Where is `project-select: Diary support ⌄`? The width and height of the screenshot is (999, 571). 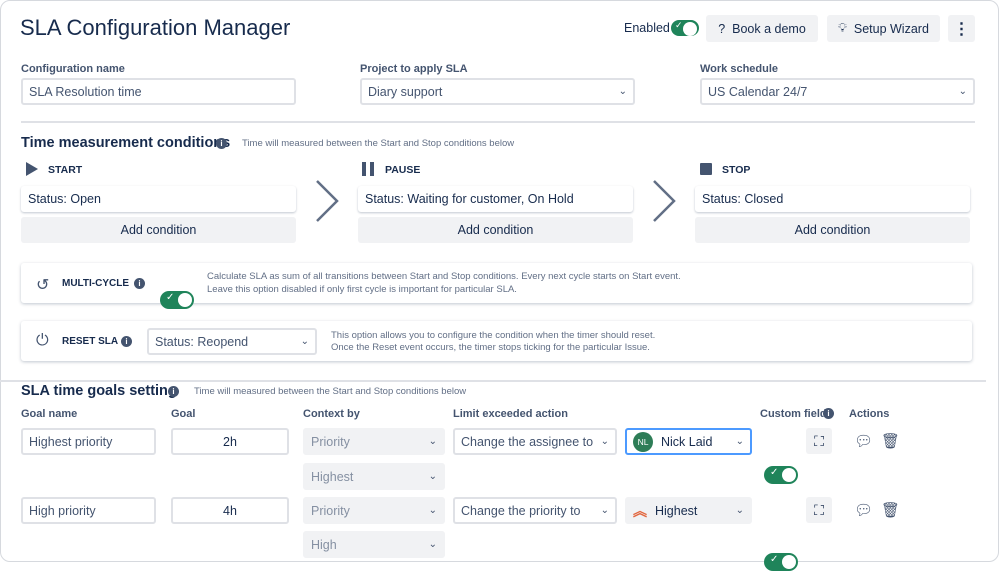 project-select: Diary support ⌄ is located at coordinates (497, 91).